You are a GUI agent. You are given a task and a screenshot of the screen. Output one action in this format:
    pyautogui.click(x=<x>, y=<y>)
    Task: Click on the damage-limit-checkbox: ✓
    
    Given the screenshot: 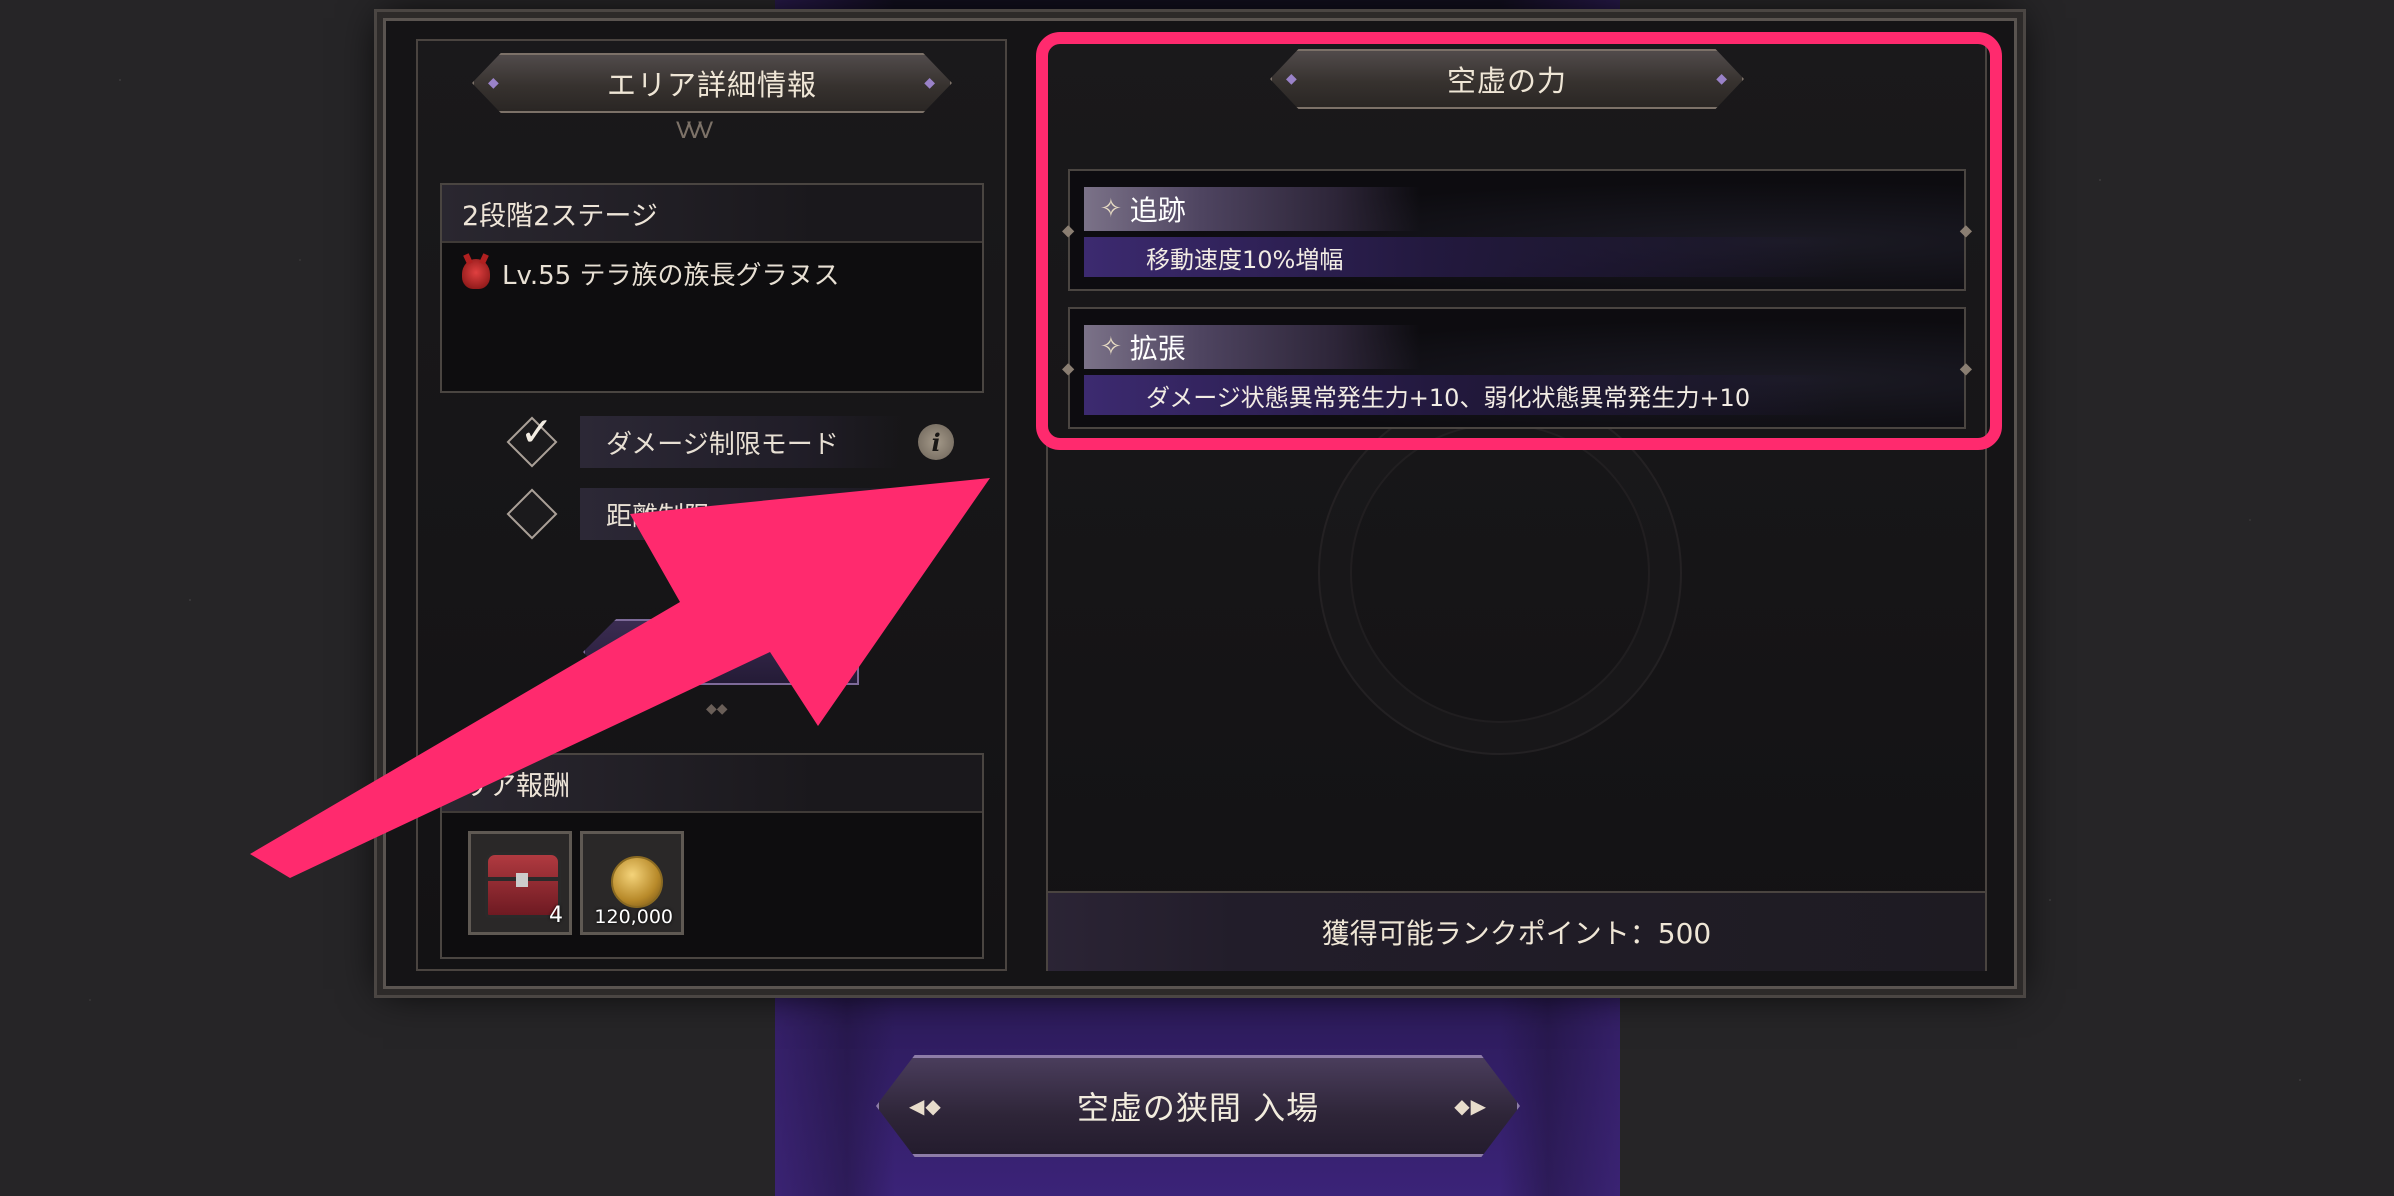 What is the action you would take?
    pyautogui.click(x=532, y=439)
    